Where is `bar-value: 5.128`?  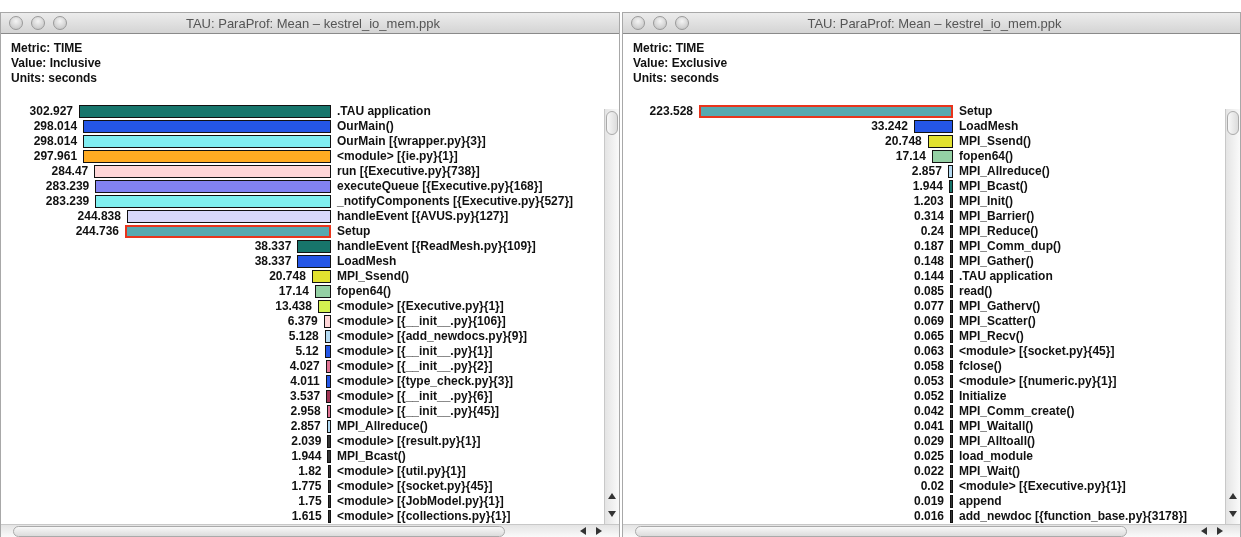
bar-value: 5.128 is located at coordinates (303, 336).